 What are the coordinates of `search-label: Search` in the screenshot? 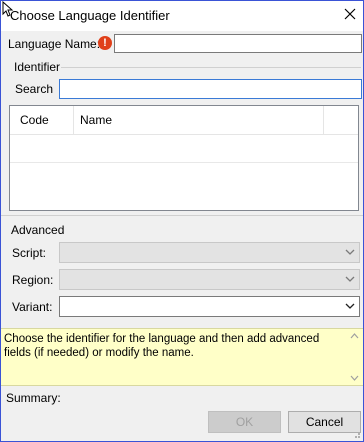 It's located at (34, 89).